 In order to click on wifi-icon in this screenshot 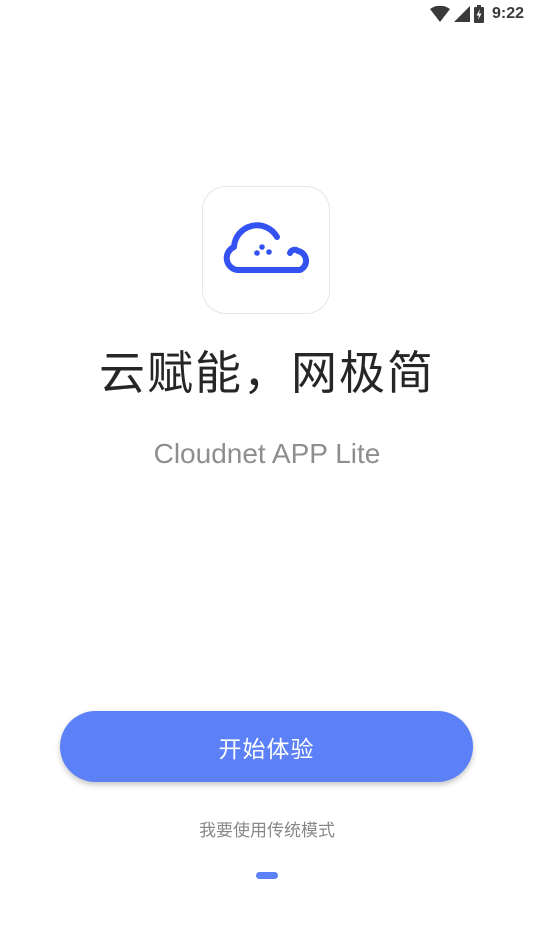, I will do `click(439, 14)`.